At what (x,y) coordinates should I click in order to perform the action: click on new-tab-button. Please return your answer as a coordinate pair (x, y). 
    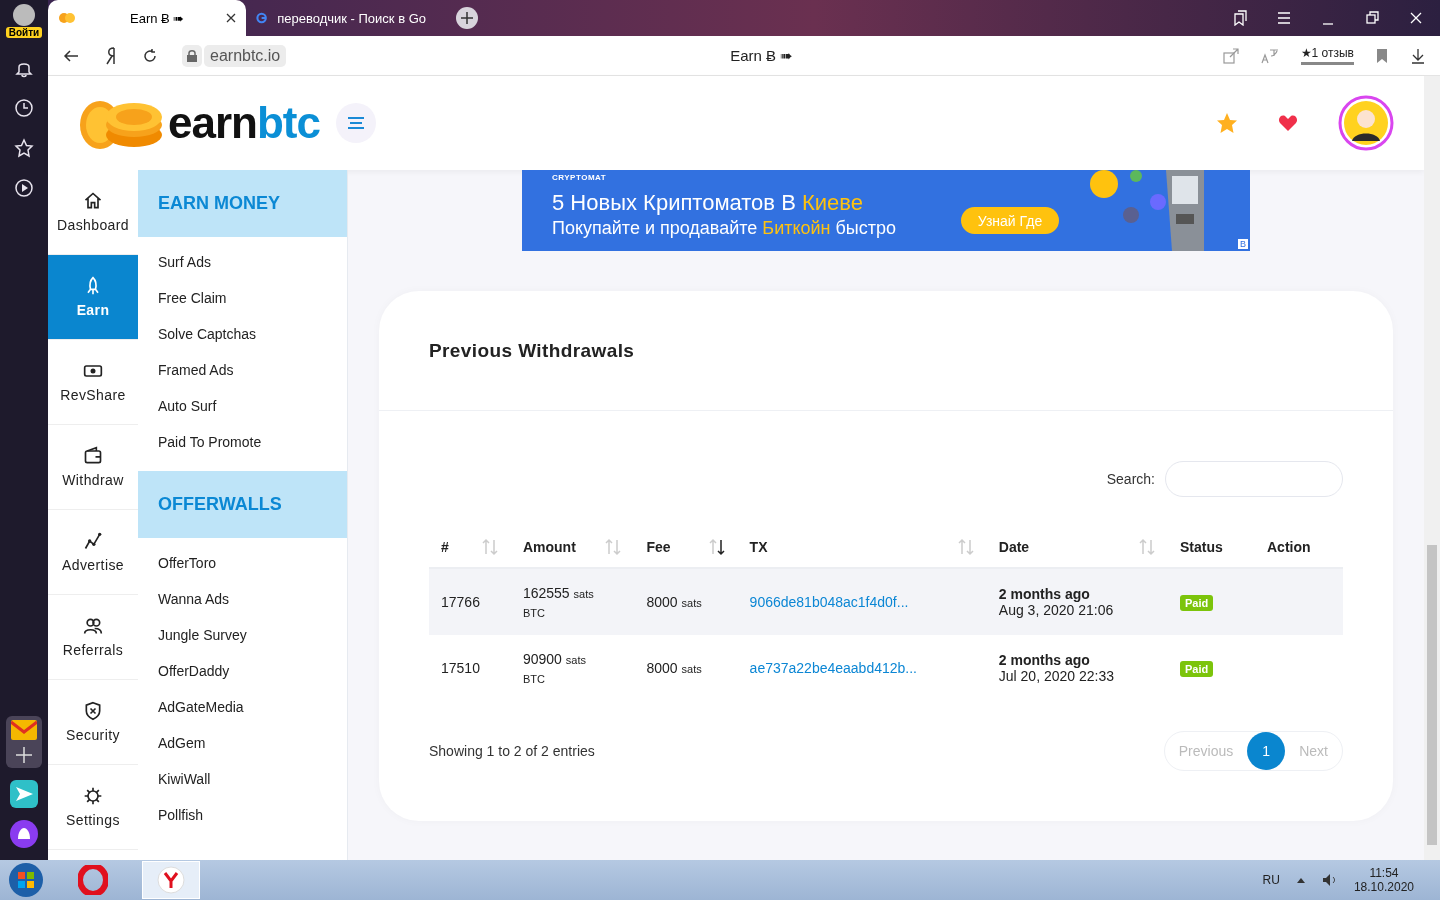
    Looking at the image, I should click on (467, 18).